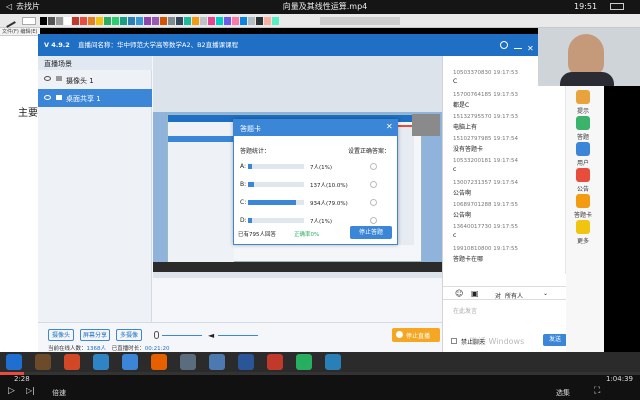  Describe the element at coordinates (156, 335) in the screenshot. I see `microphone-icon` at that location.